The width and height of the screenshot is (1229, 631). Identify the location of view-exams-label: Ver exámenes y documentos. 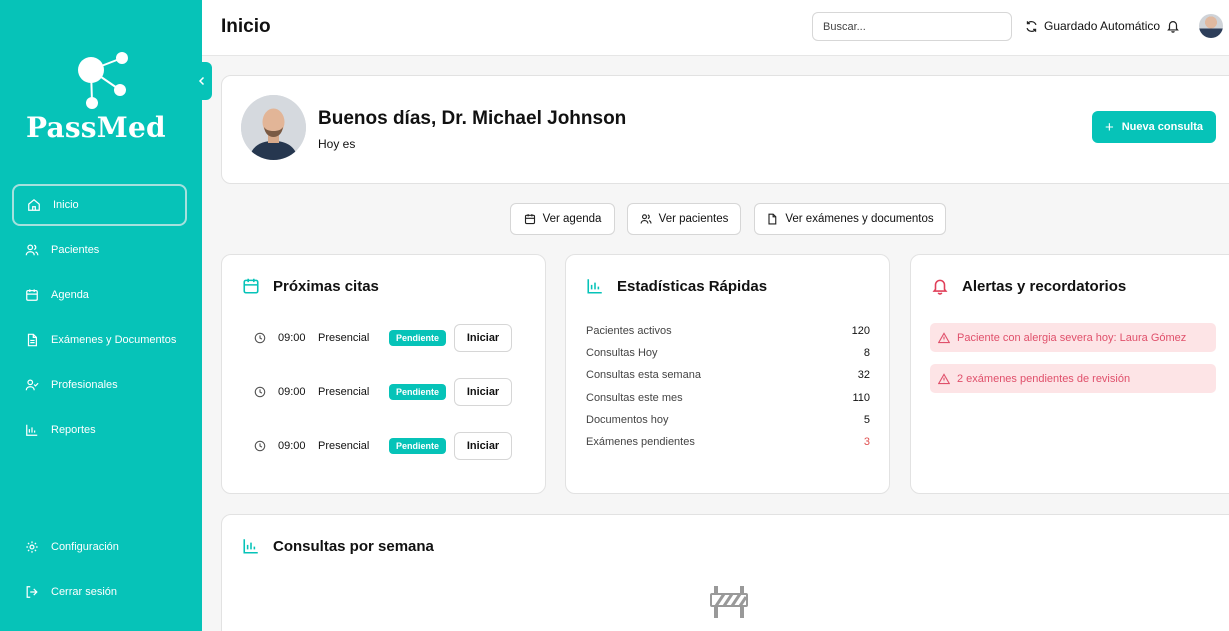
(859, 219).